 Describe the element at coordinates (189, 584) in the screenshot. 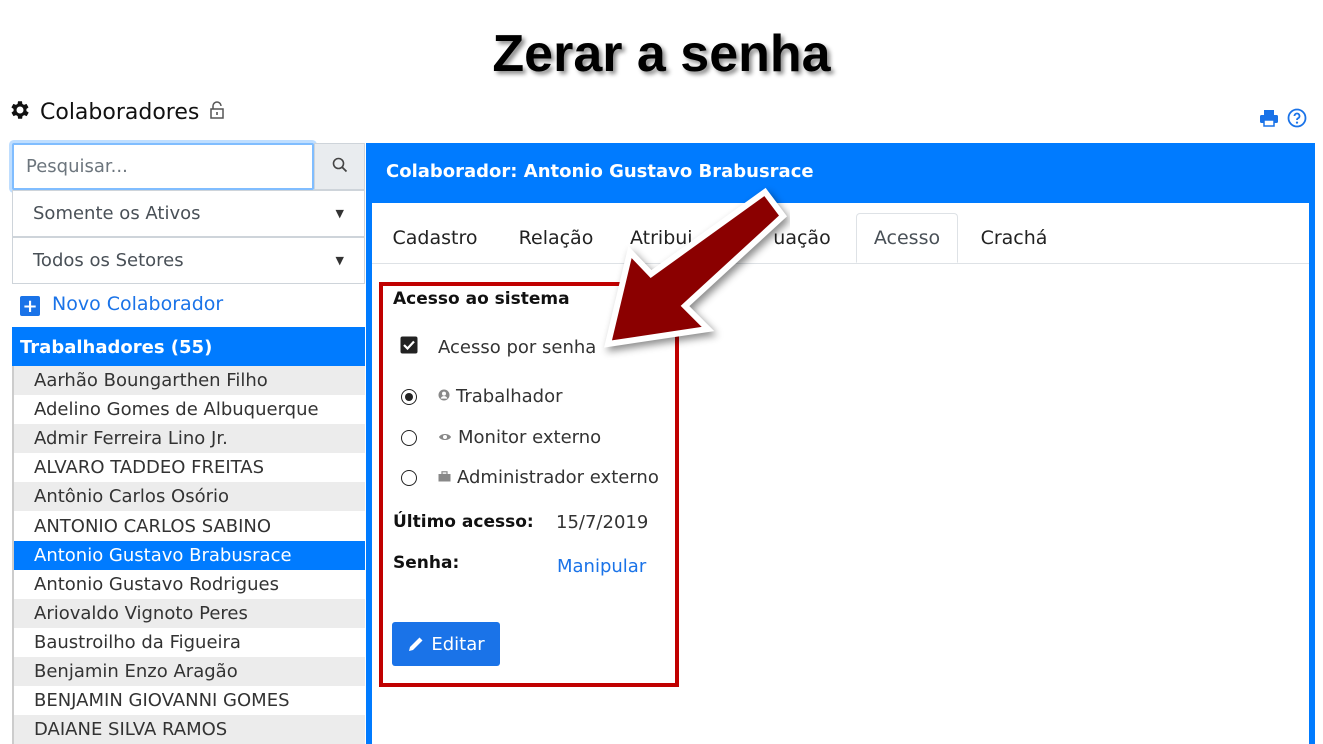

I see `worker-list-item: Antonio Gustavo Rodrigues` at that location.